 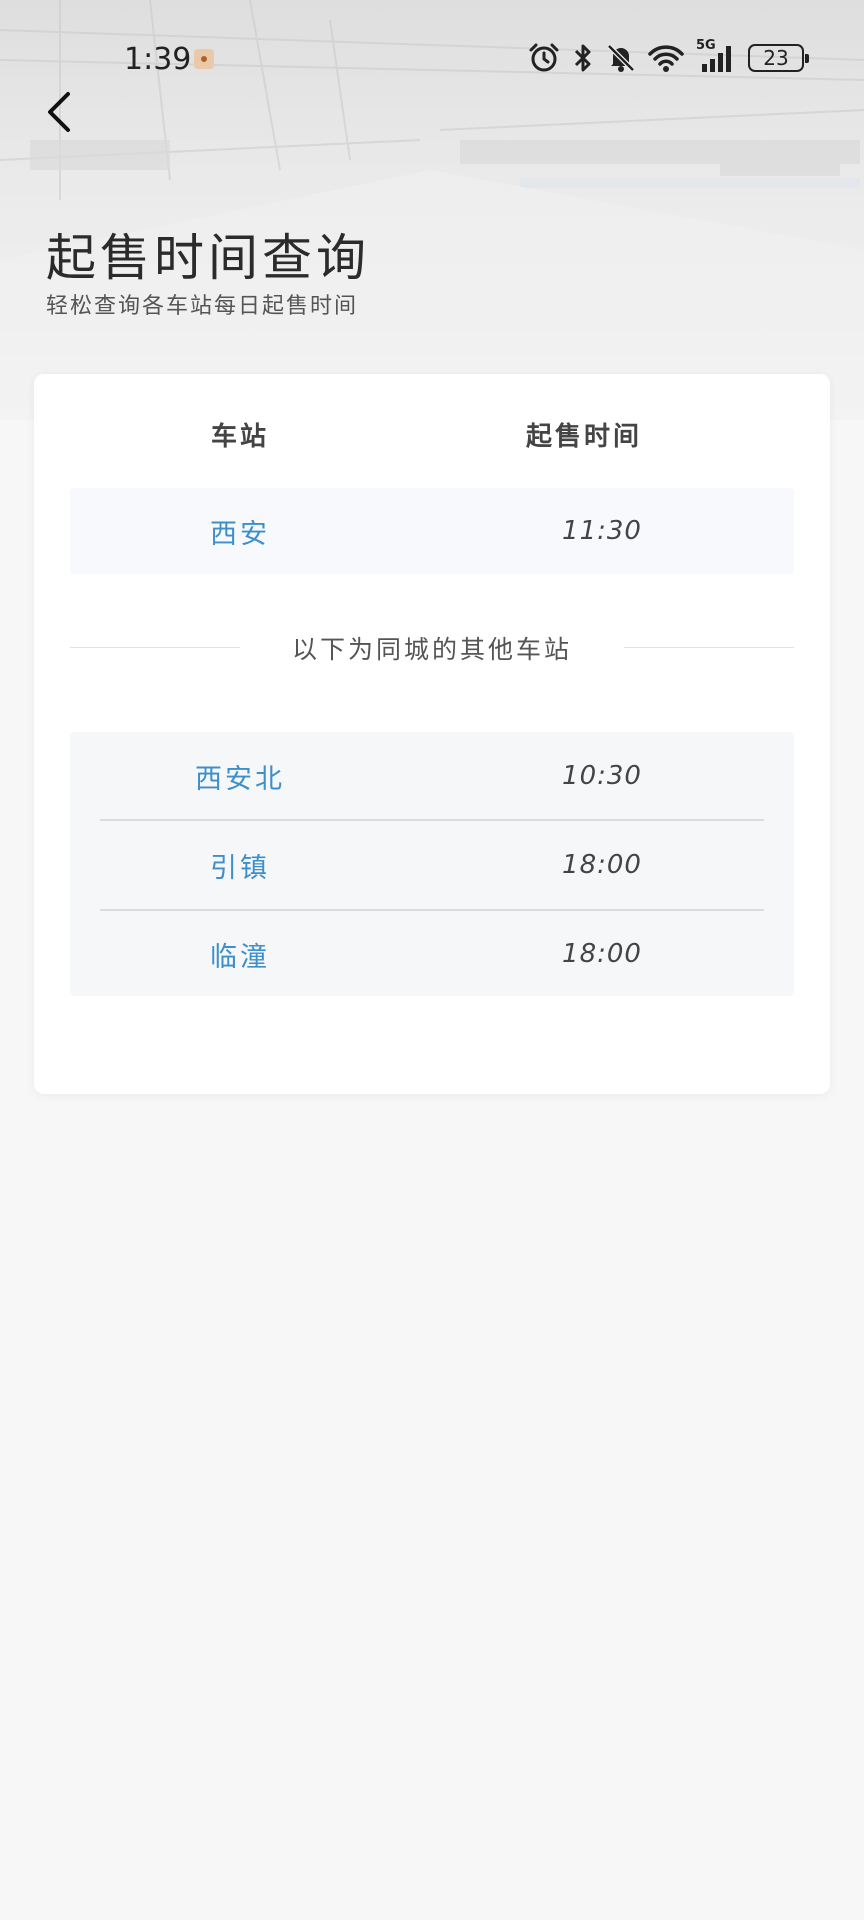 I want to click on station-name: 引镇, so click(x=240, y=865).